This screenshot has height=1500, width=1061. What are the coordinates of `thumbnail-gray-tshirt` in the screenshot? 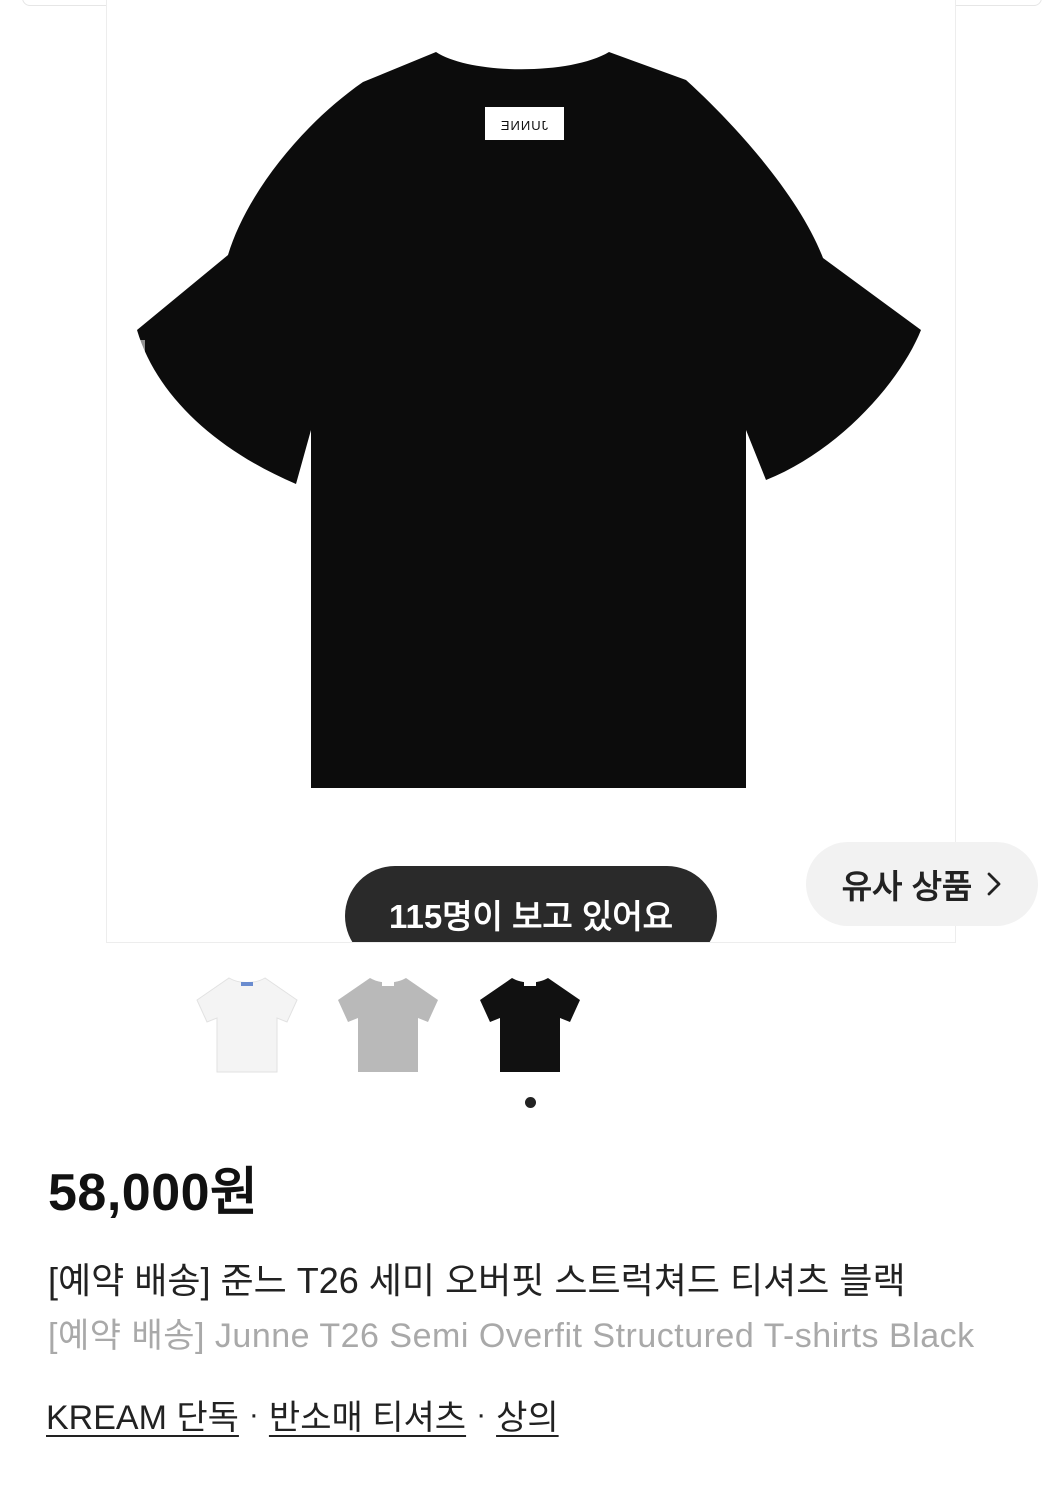 It's located at (388, 1024).